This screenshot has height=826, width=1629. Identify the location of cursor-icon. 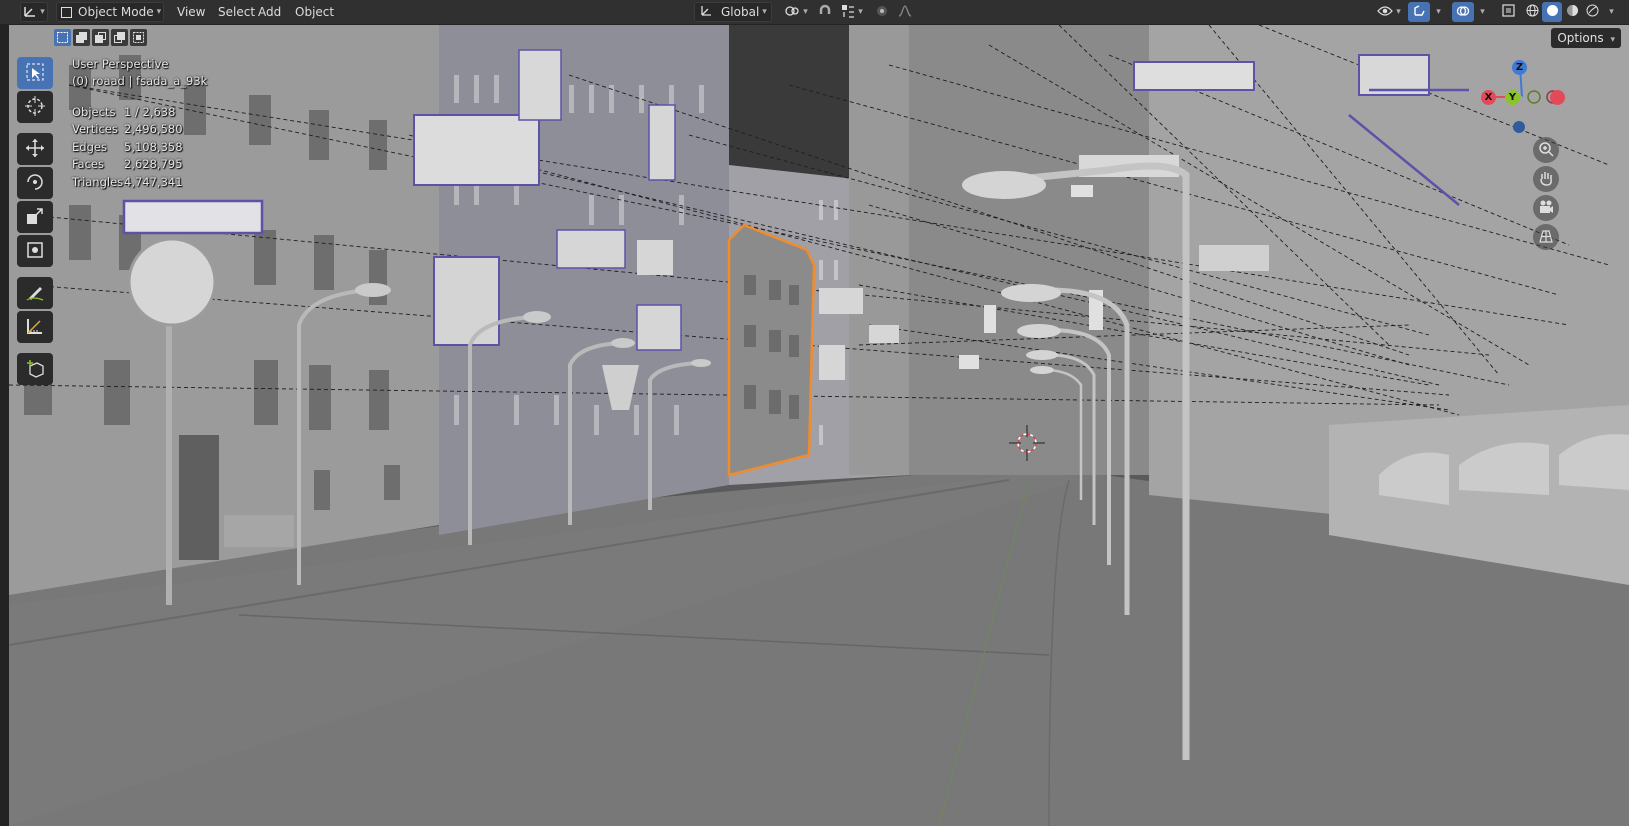
(35, 107).